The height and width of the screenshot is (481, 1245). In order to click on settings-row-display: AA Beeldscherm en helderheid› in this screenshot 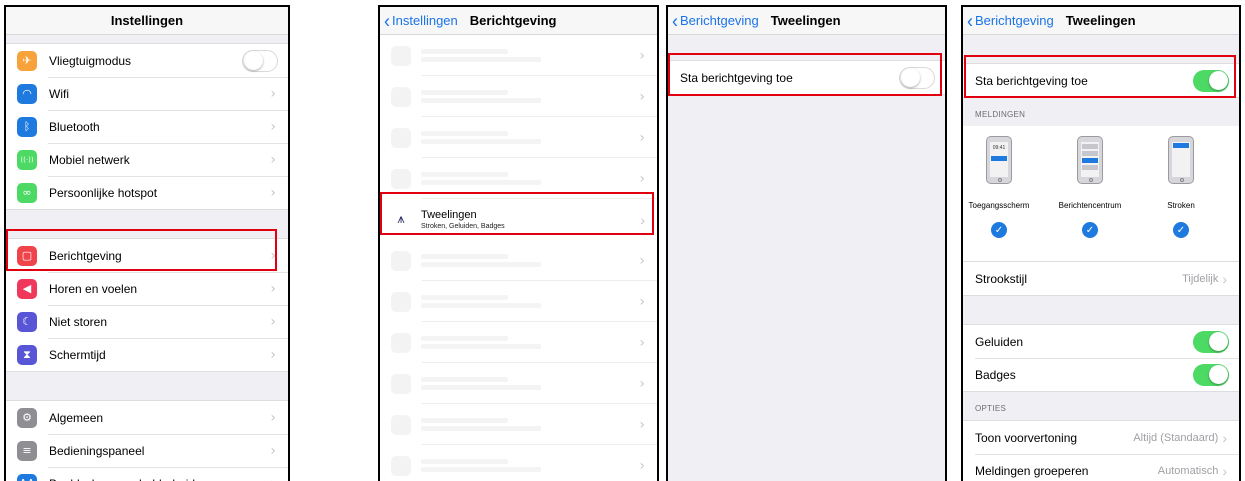, I will do `click(147, 474)`.